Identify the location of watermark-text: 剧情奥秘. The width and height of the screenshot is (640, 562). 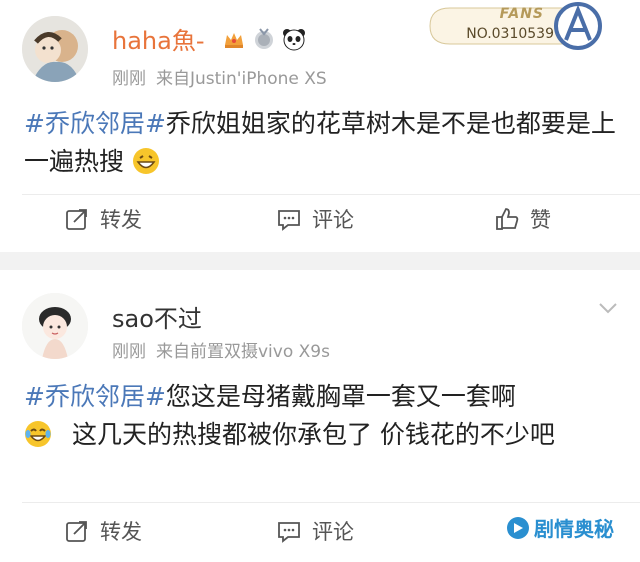
(574, 529).